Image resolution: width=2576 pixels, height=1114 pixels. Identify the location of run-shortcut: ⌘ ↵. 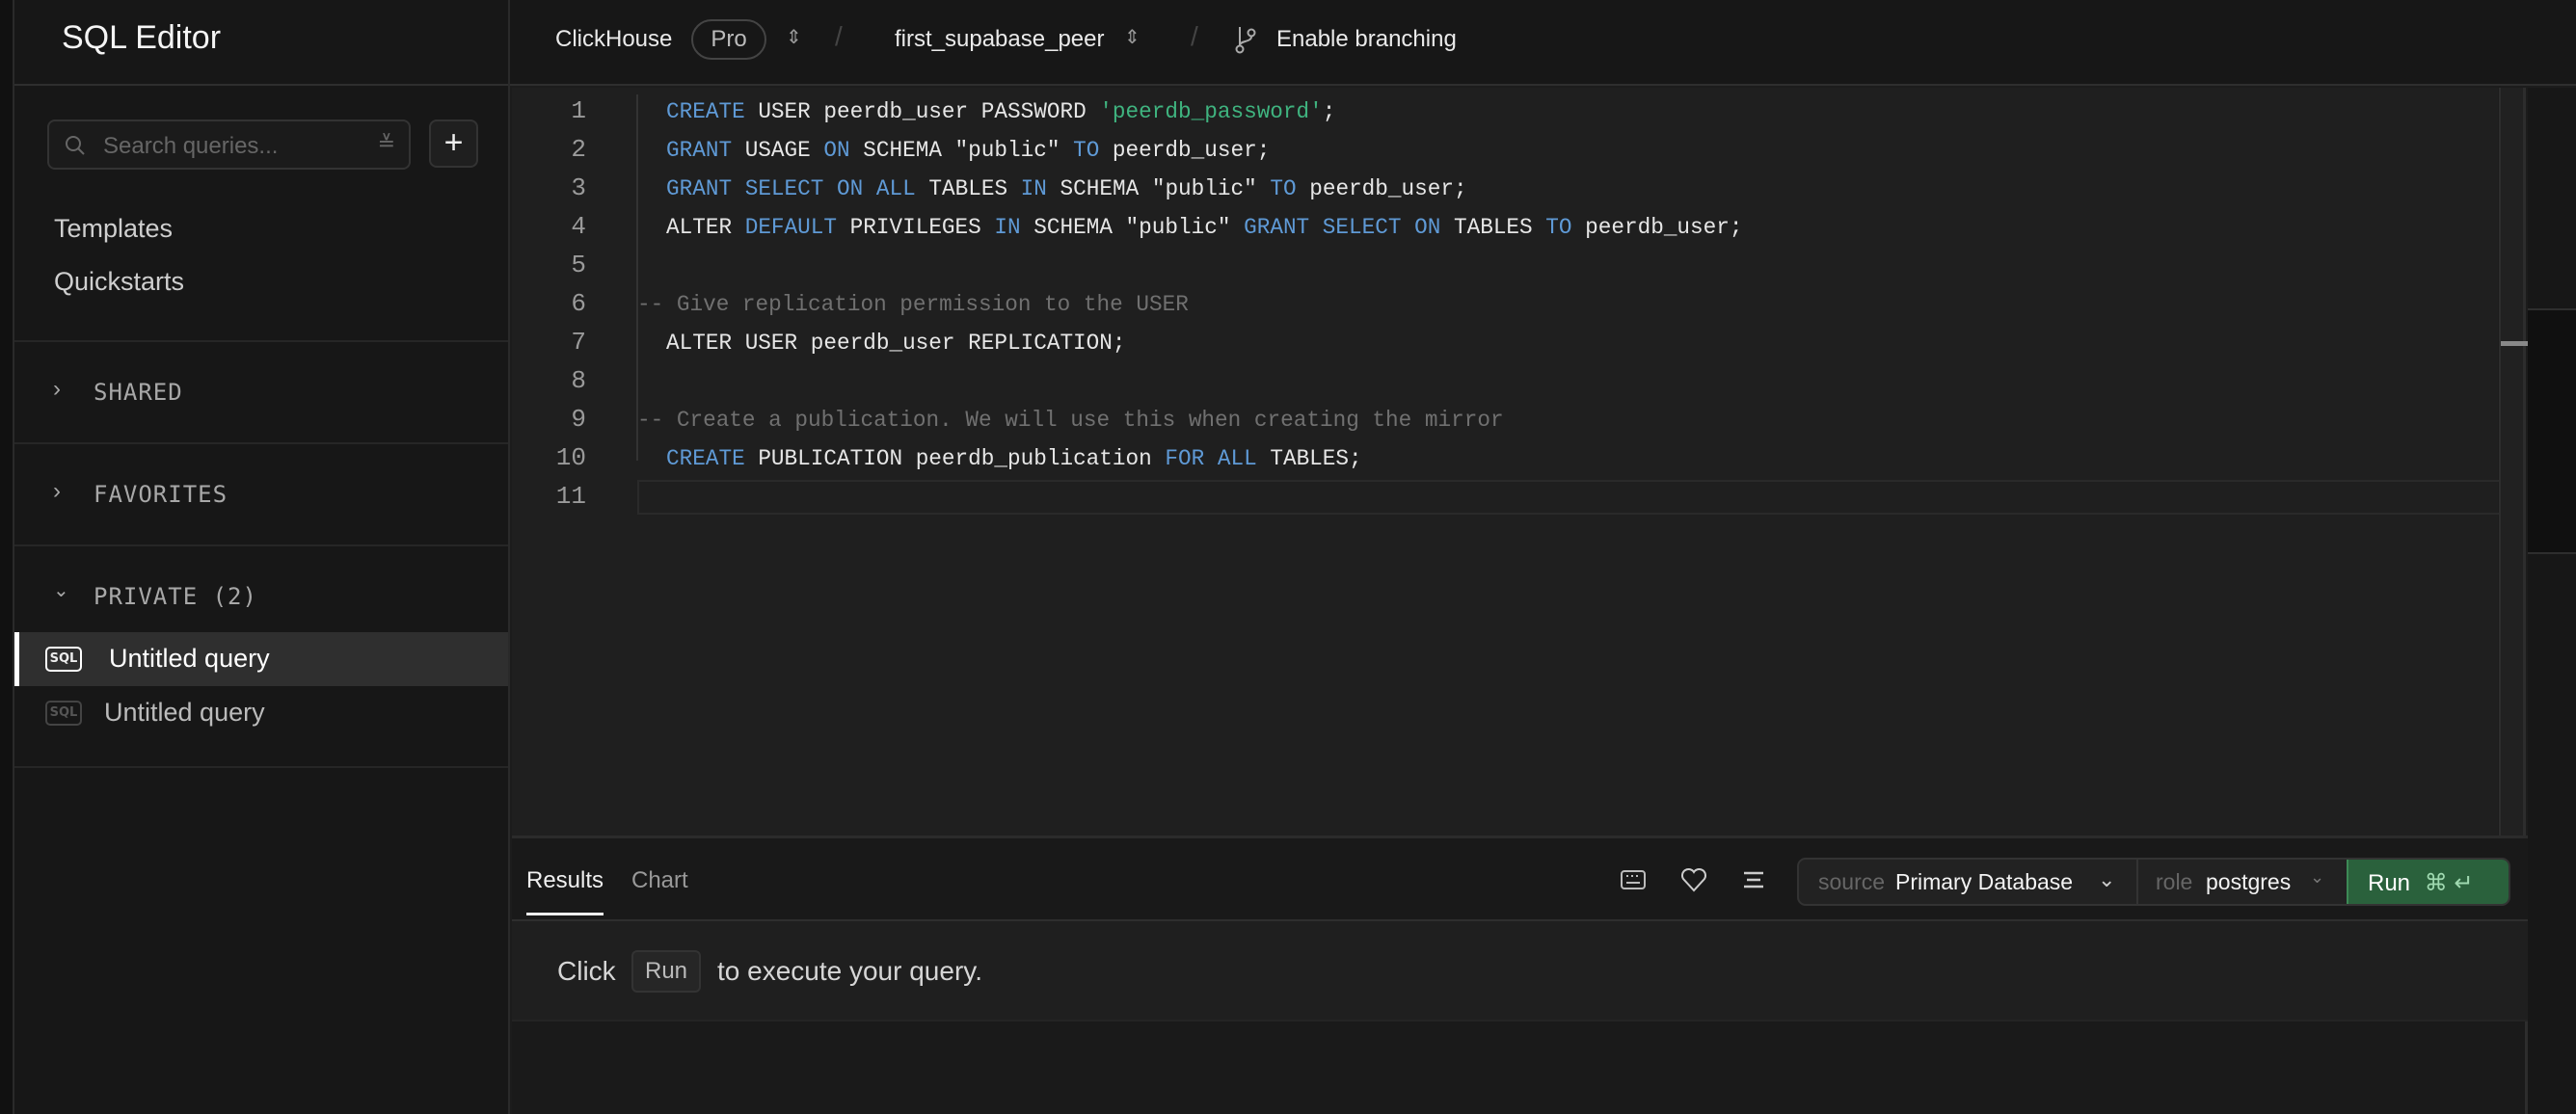
(2449, 883).